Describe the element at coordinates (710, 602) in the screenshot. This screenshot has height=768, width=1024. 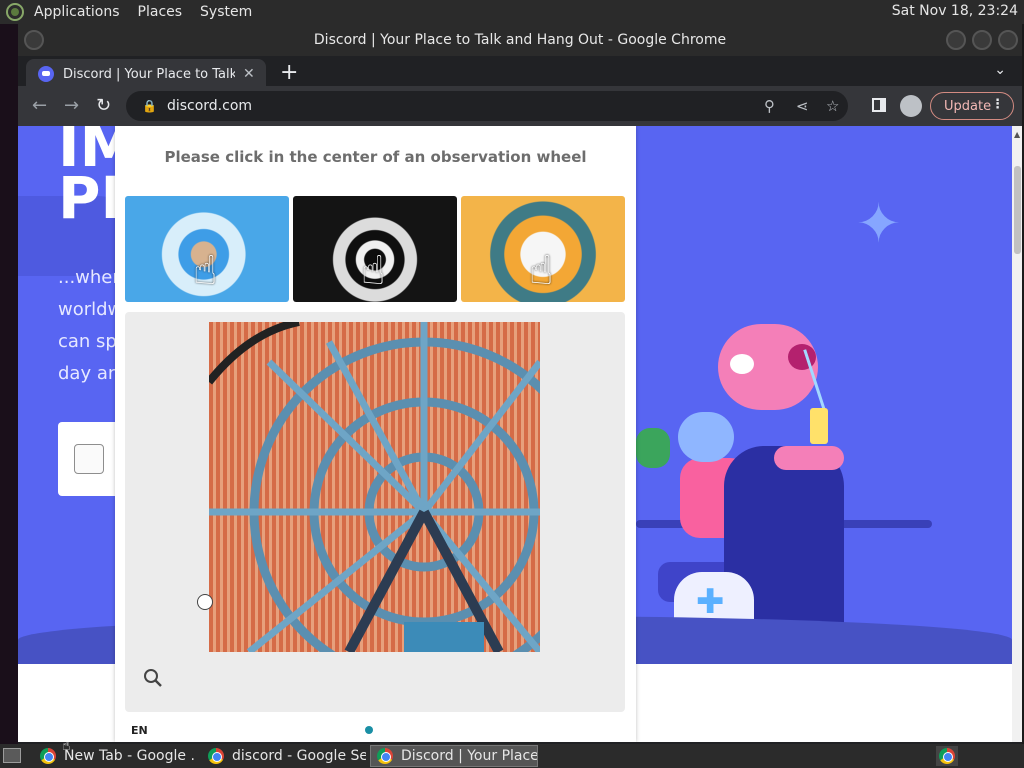
I see `dpad-icon: ✚` at that location.